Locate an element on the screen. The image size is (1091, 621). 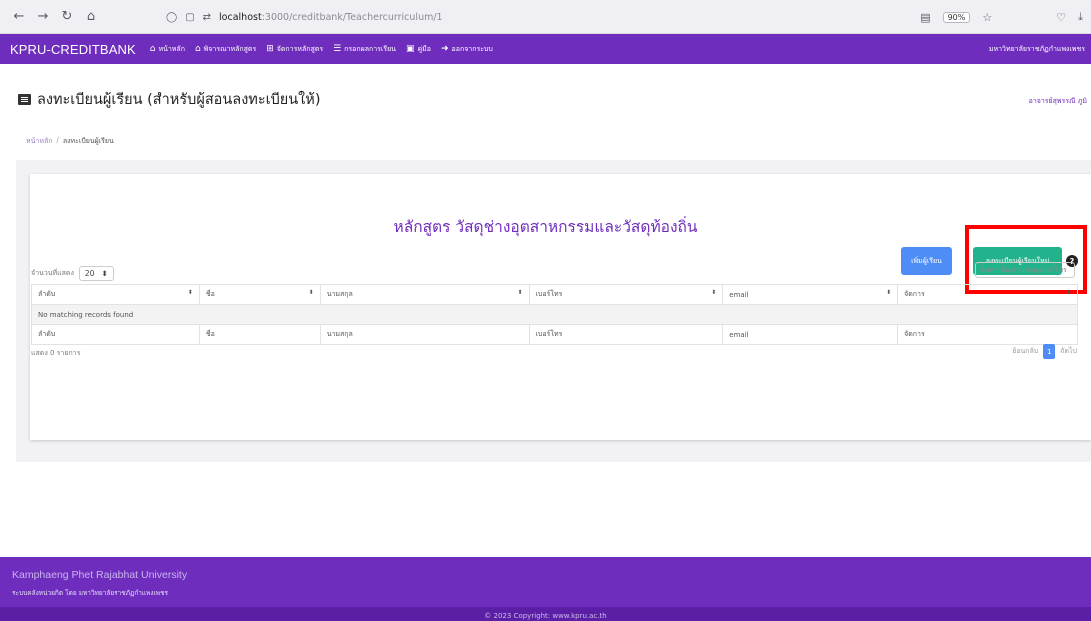
nav-item-manual: ▣ คู่มือ is located at coordinates (418, 49).